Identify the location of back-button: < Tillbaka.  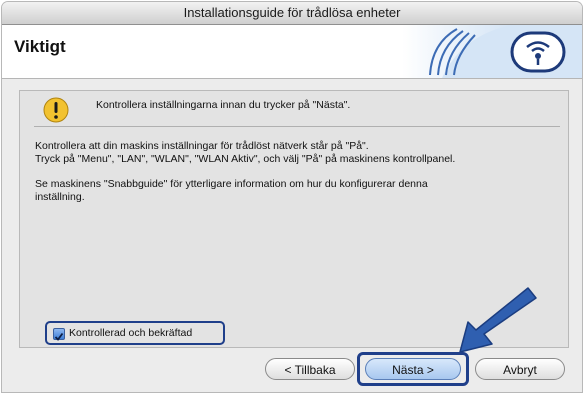
(310, 369).